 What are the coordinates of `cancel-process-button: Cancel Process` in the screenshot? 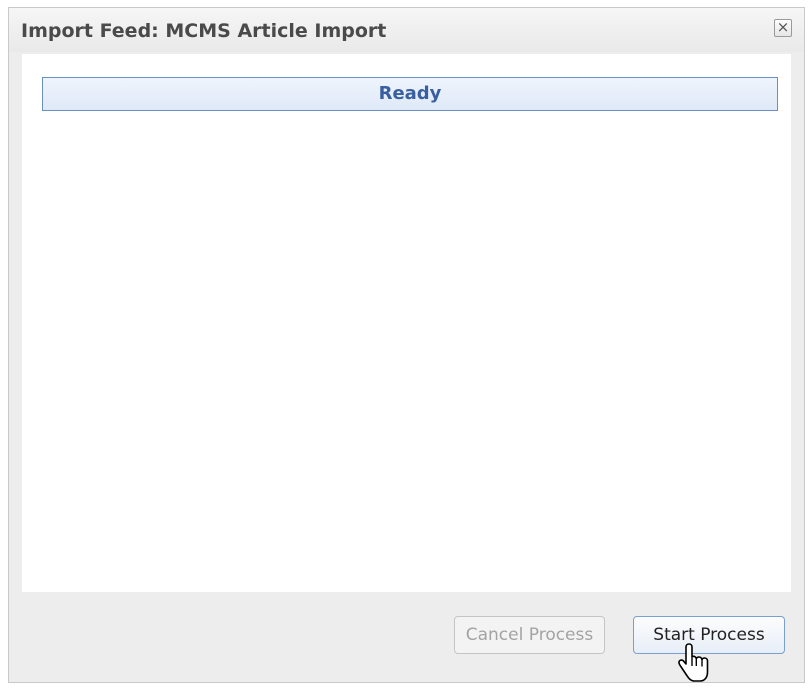 It's located at (529, 635).